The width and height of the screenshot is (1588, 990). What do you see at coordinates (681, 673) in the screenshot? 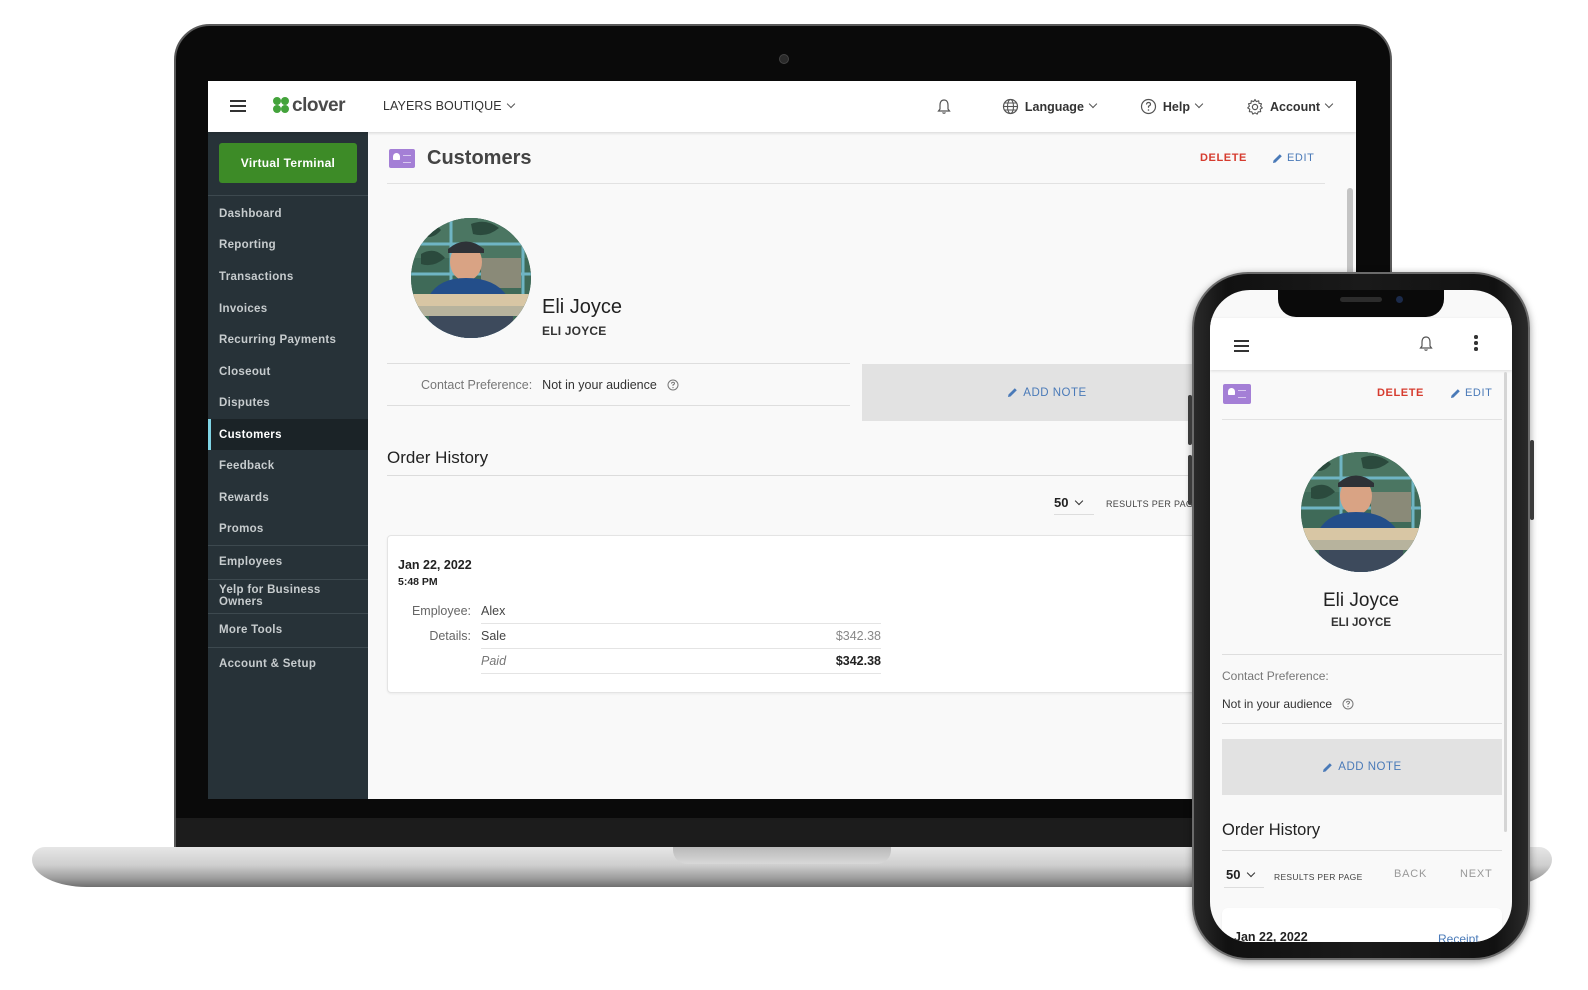
I see `divider` at bounding box center [681, 673].